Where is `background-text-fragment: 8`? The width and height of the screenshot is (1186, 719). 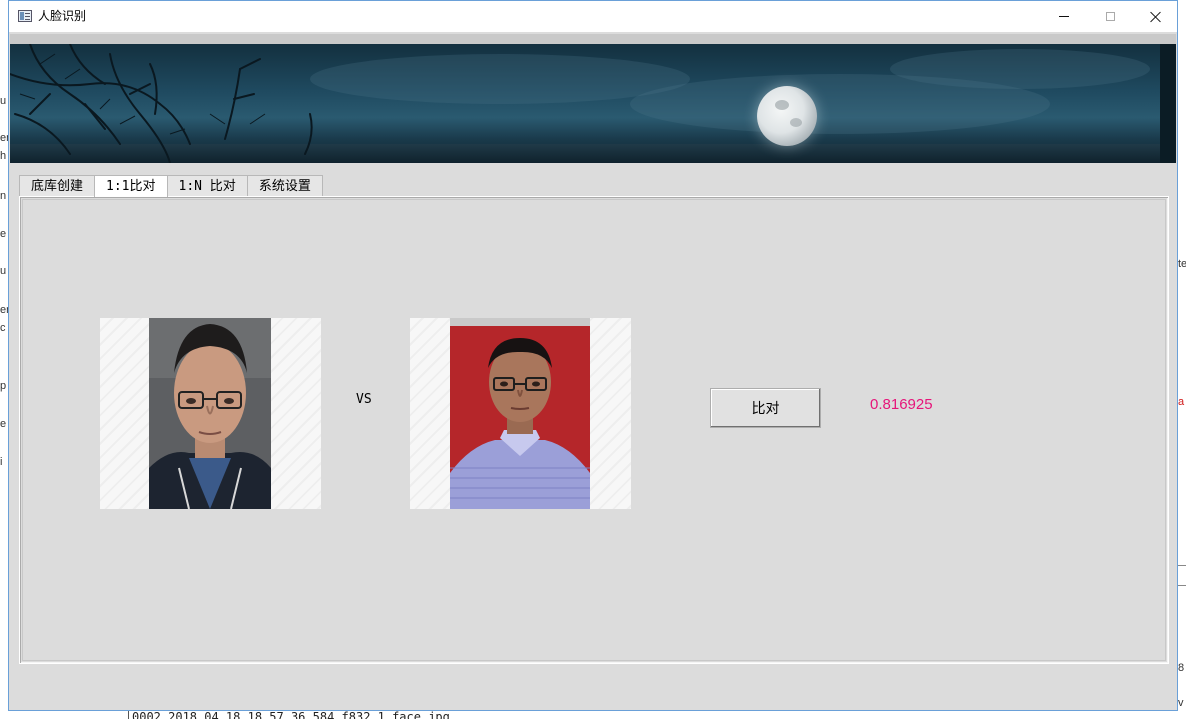 background-text-fragment: 8 is located at coordinates (1181, 668).